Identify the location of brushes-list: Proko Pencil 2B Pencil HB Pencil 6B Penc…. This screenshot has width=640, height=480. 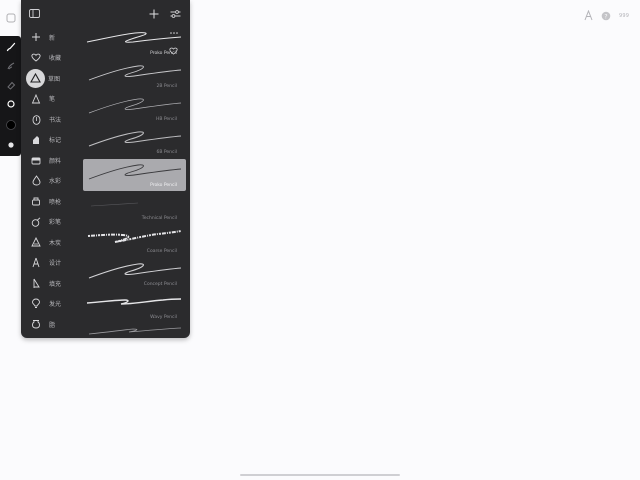
(134, 182).